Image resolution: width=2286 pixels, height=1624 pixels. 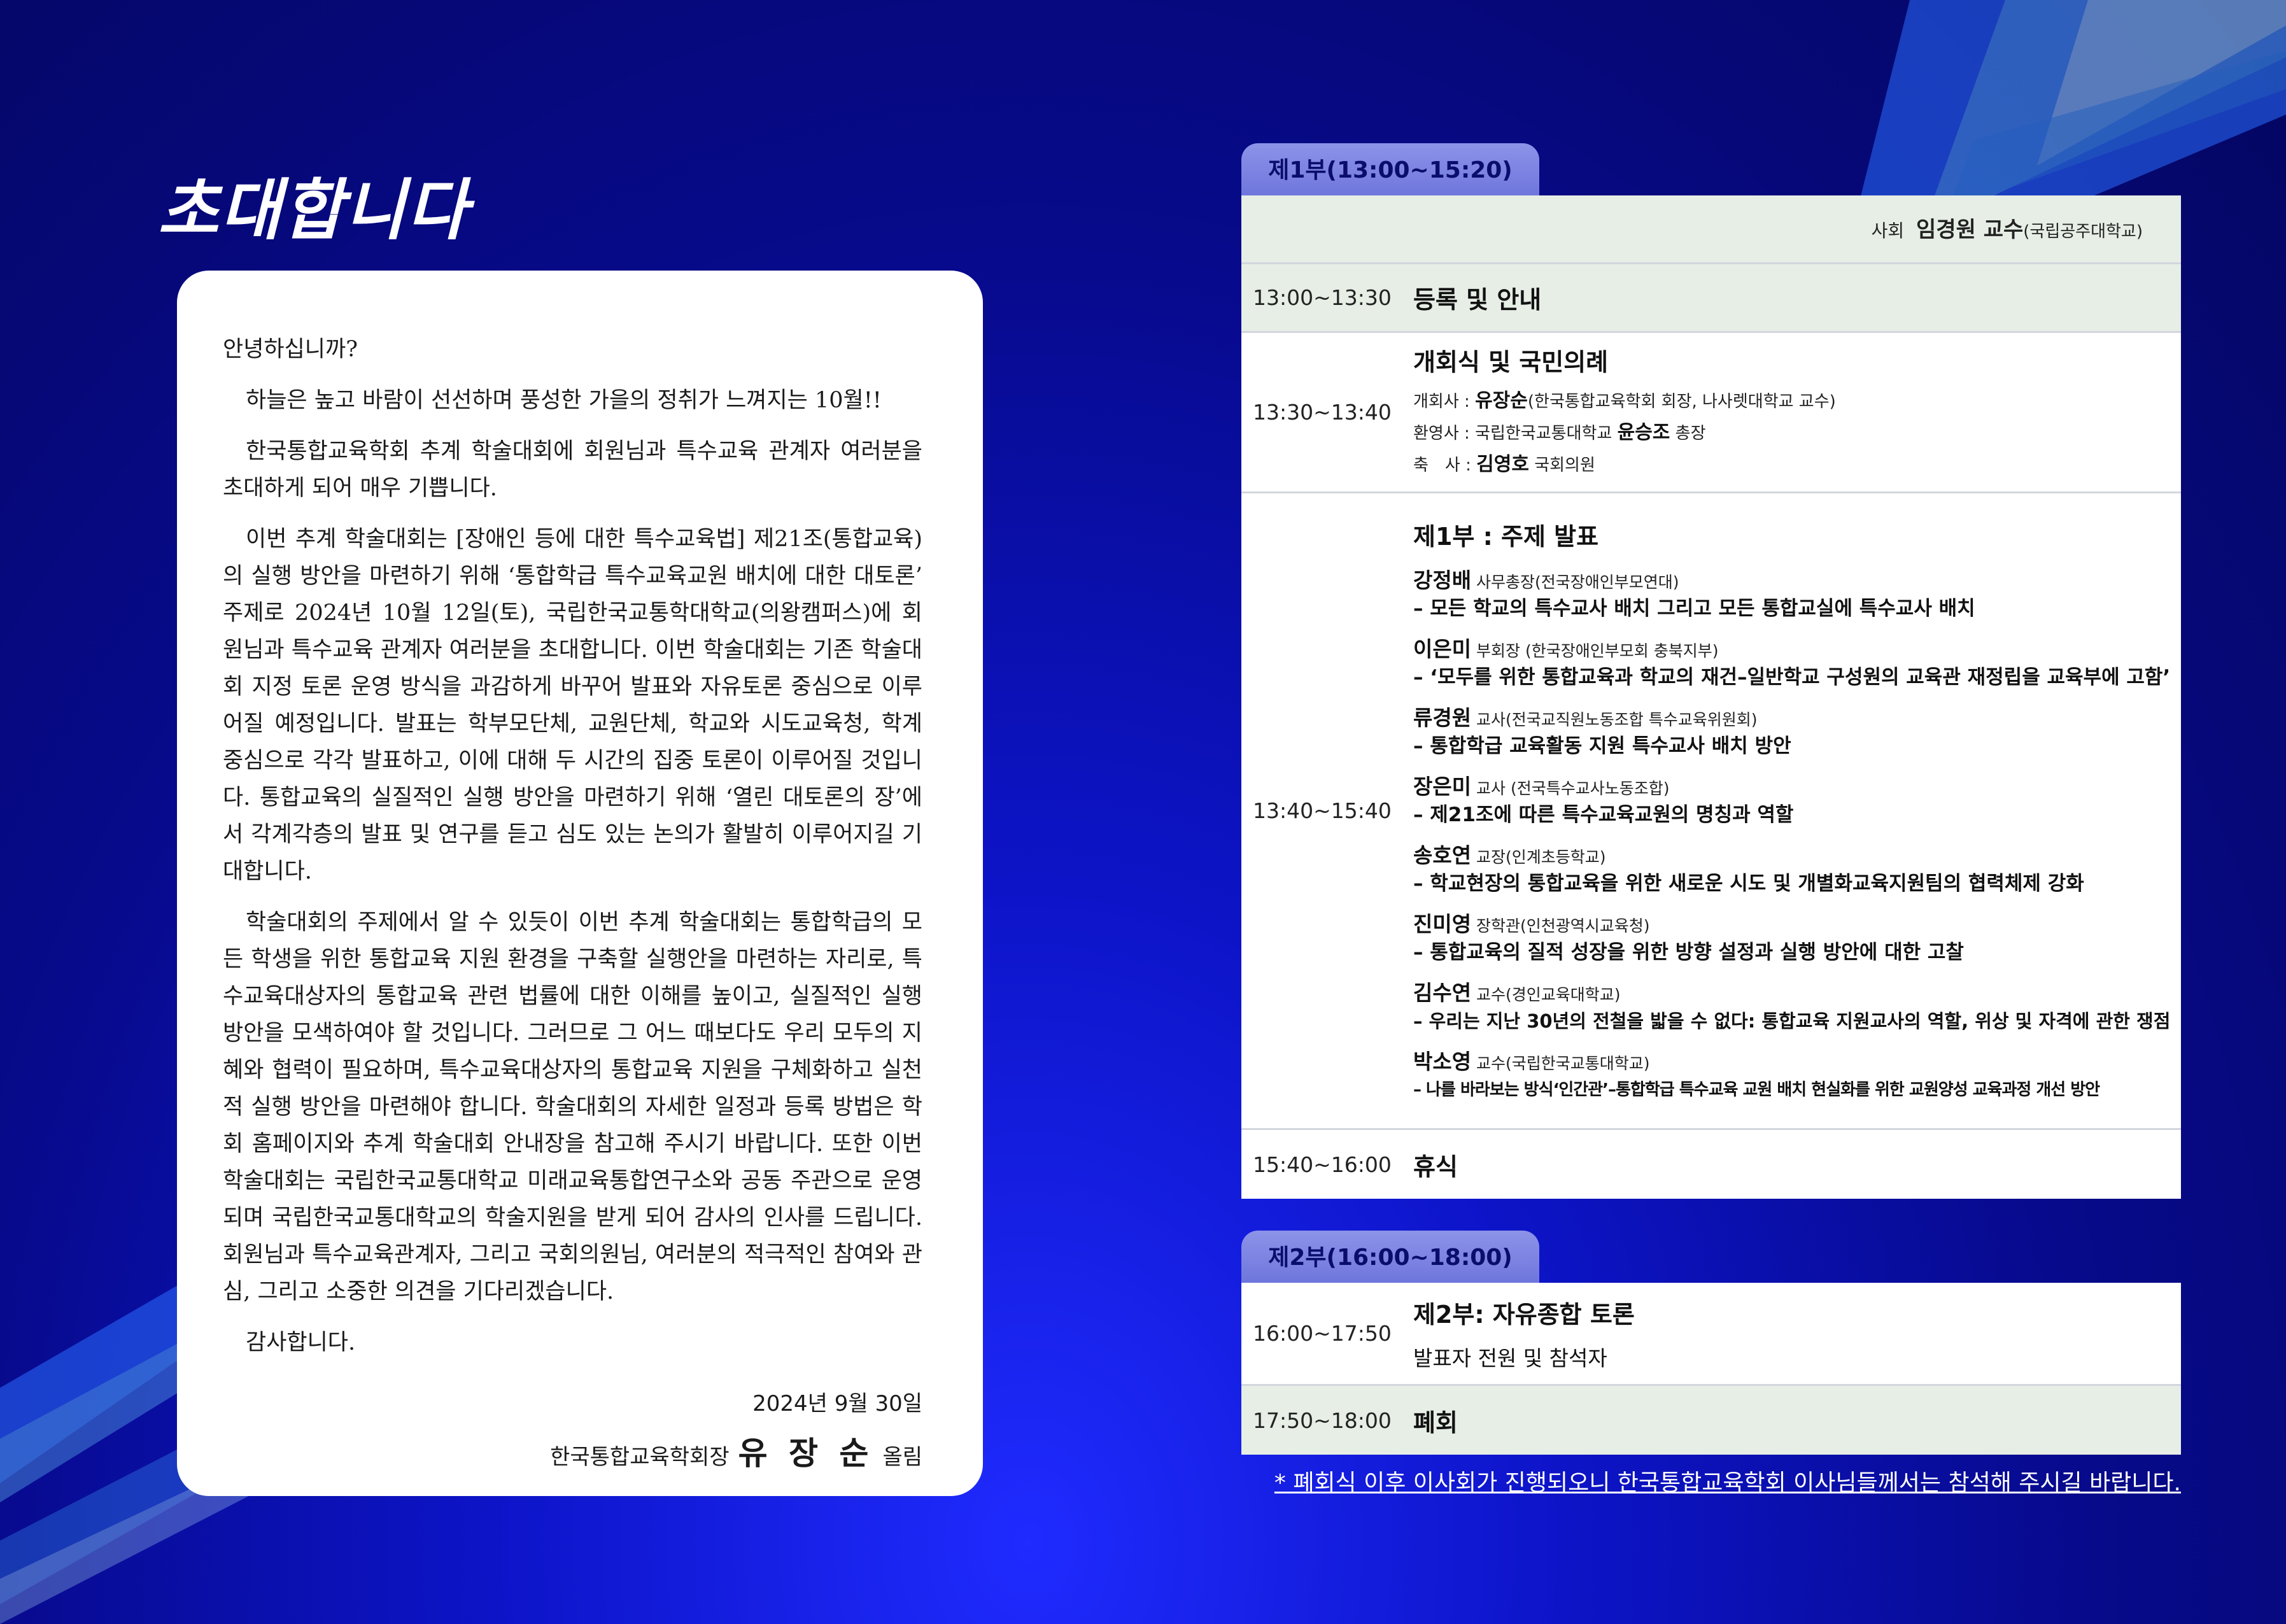 I want to click on host-row: 사회 임경원 교수(국립공주대학교), so click(x=1711, y=229).